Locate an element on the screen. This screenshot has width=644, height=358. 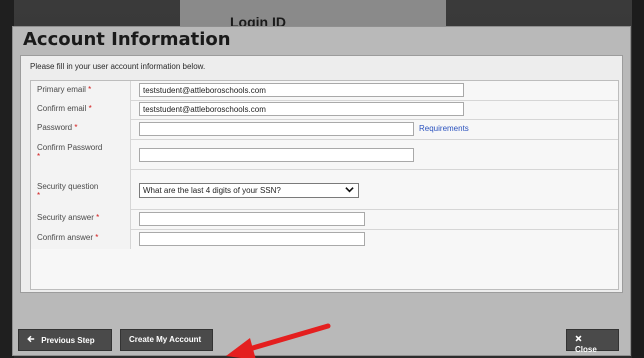
security-question-selected: What are the last 4 digits of your SSN? is located at coordinates (212, 190).